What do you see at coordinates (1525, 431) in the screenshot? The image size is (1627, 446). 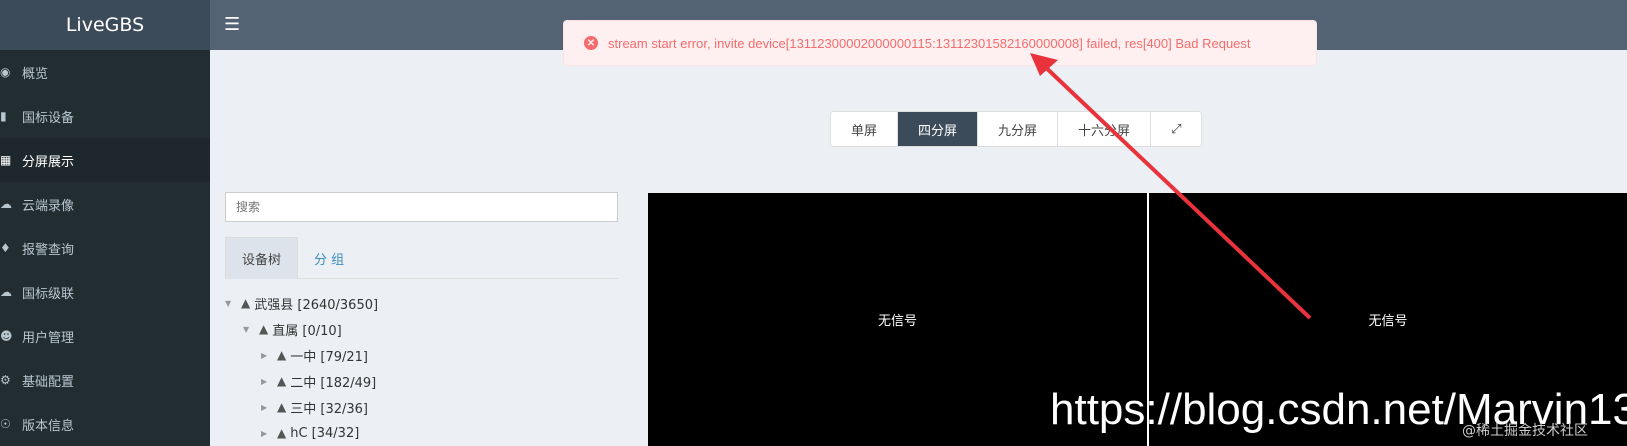 I see `watermark-source: @稀土掘金技术社区` at bounding box center [1525, 431].